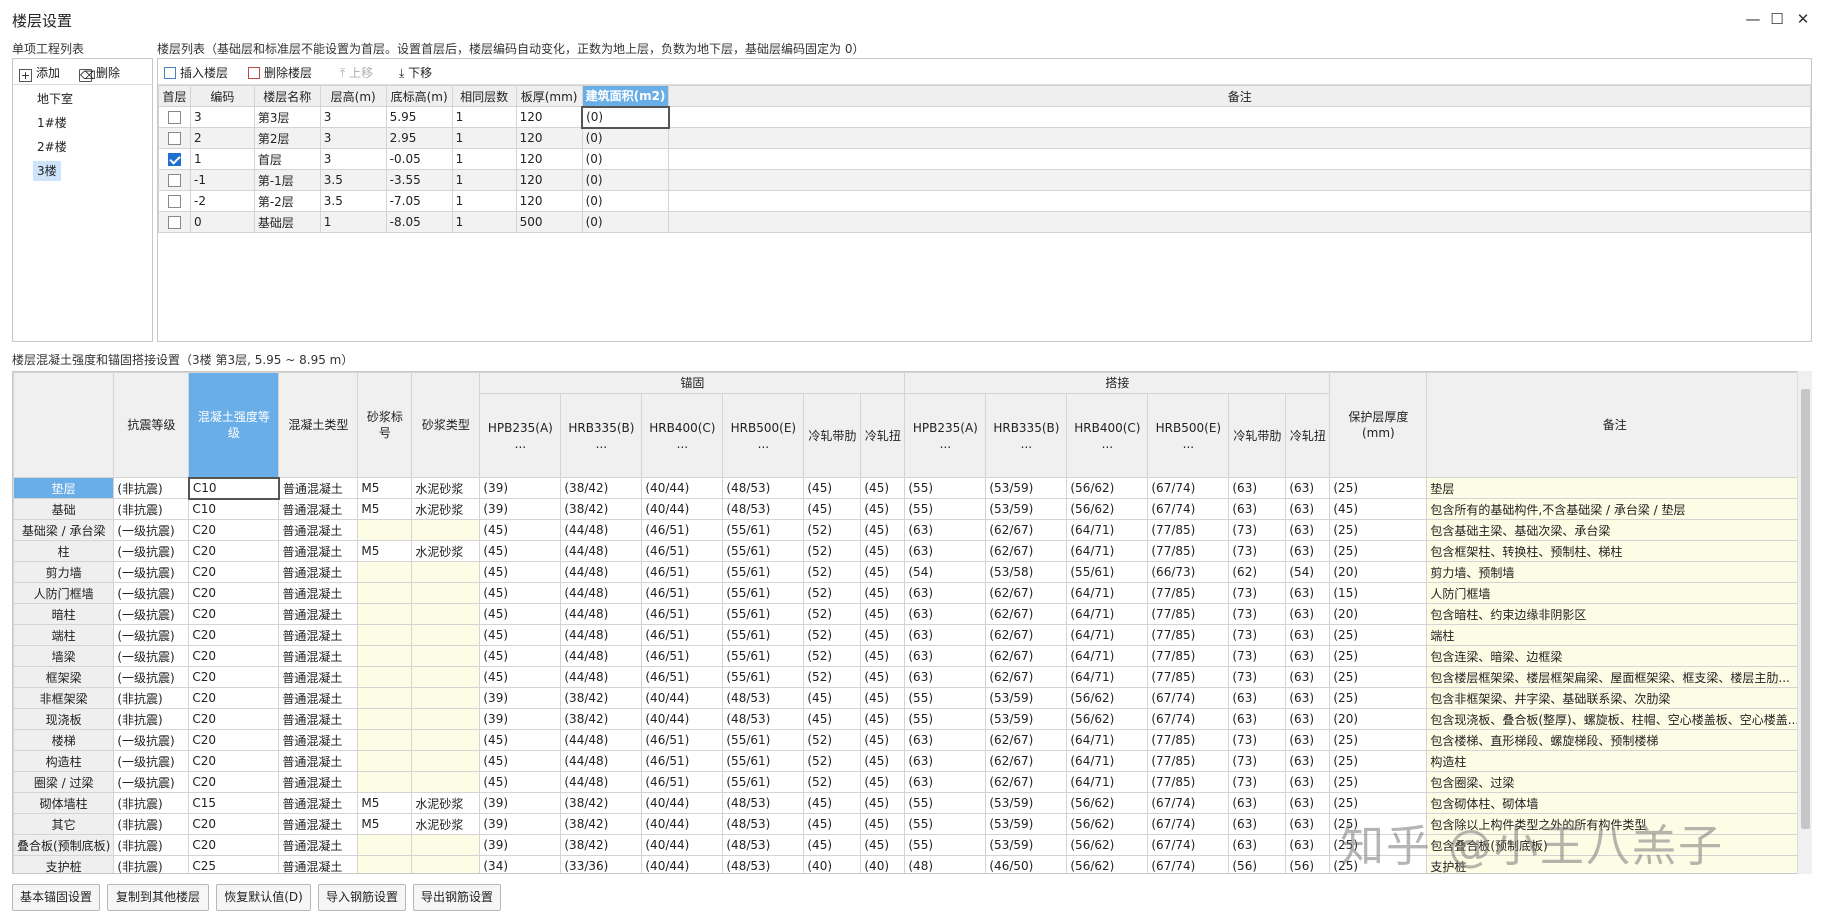 This screenshot has width=1824, height=920. I want to click on maximize-button: ☐, so click(1777, 19).